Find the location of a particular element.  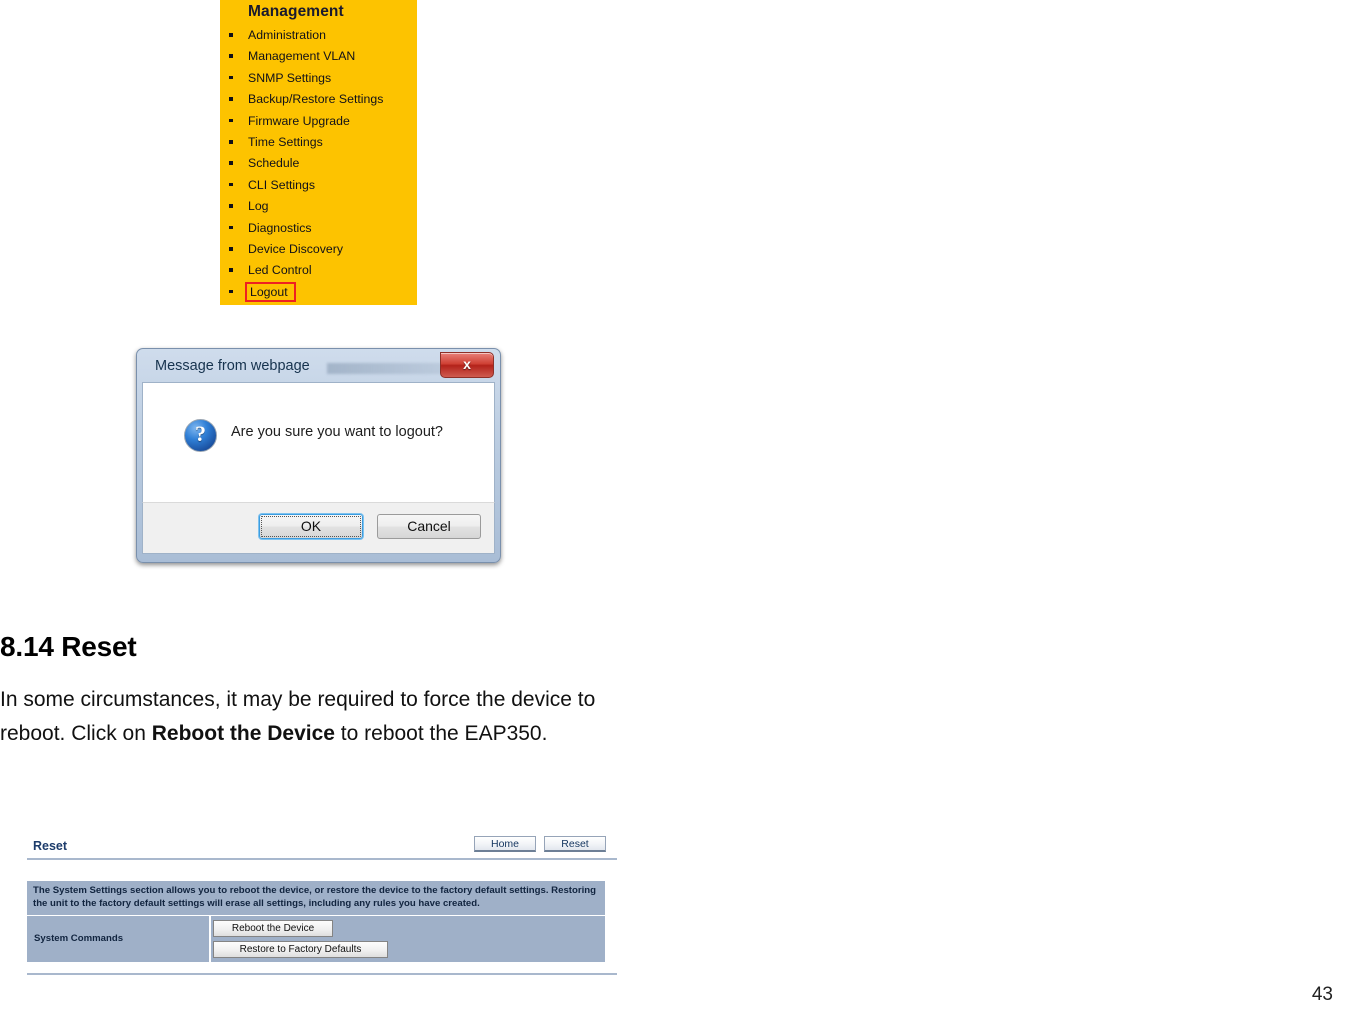

menu-item-device-discovery: Device Discovery is located at coordinates (318, 249).